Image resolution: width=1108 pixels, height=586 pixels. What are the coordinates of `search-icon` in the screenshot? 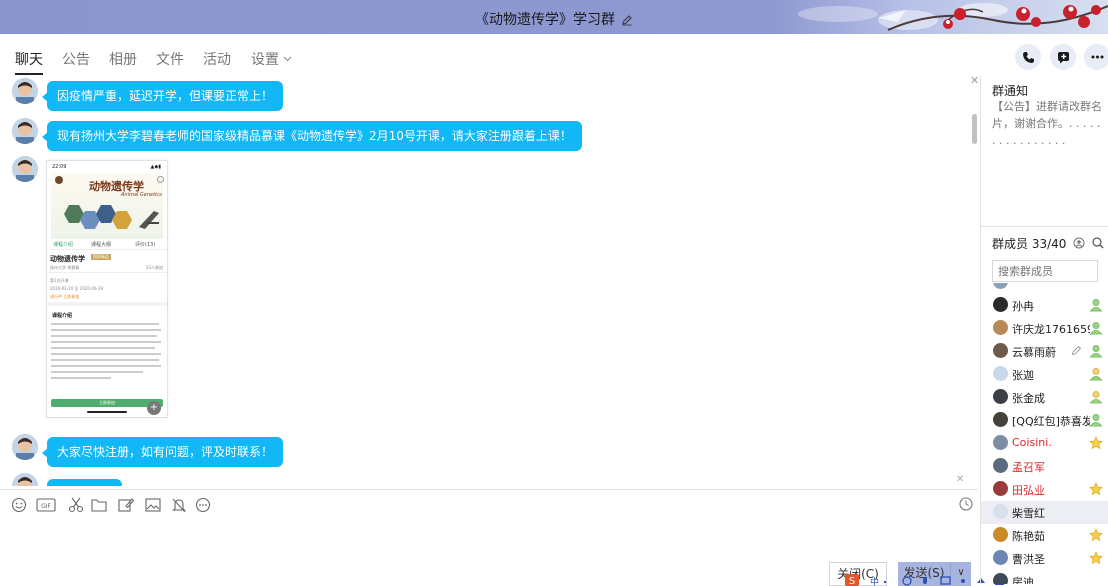 It's located at (1098, 243).